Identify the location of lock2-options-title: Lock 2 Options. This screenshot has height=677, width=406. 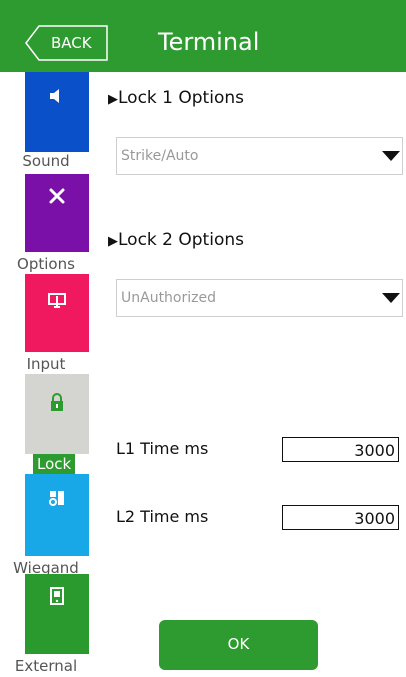
(181, 240).